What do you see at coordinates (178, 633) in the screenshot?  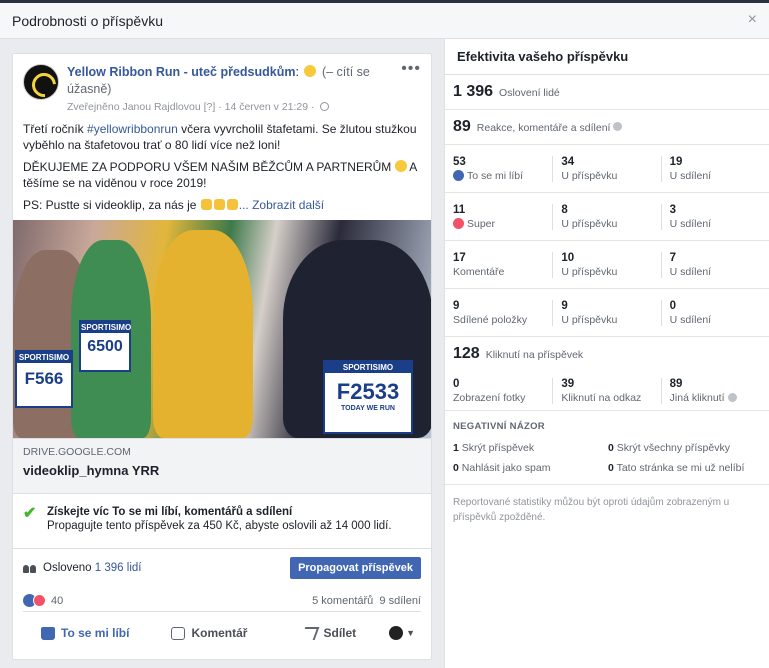 I see `comment-icon` at bounding box center [178, 633].